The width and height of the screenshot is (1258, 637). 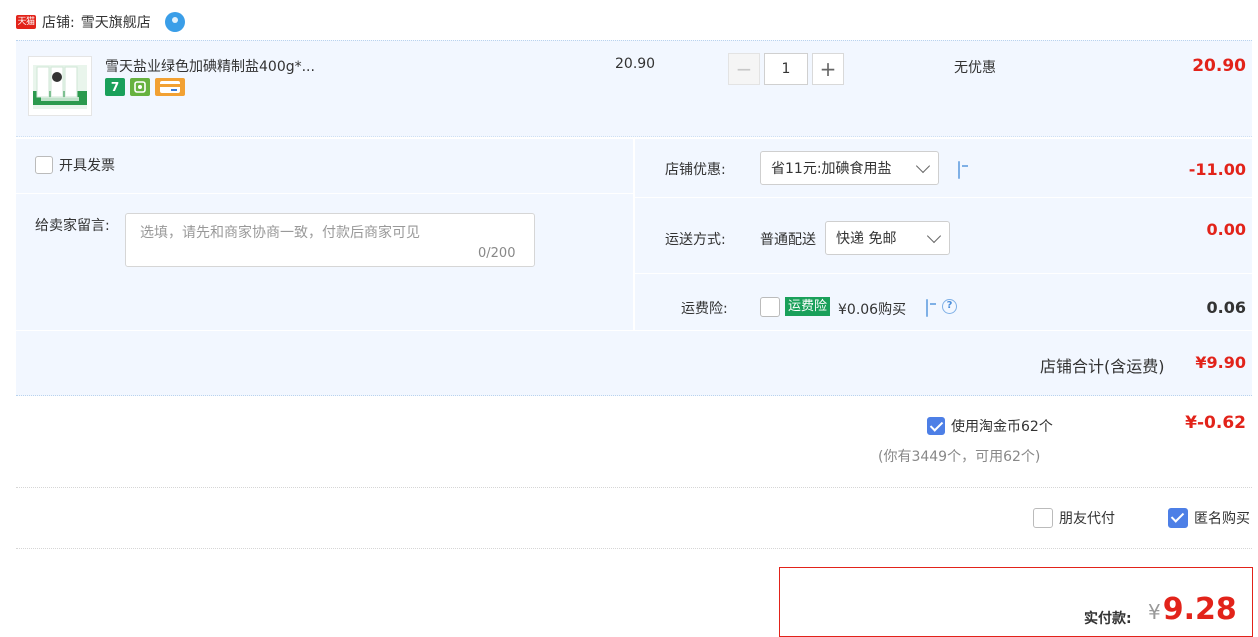 I want to click on currency-symbol: ¥, so click(x=1154, y=612).